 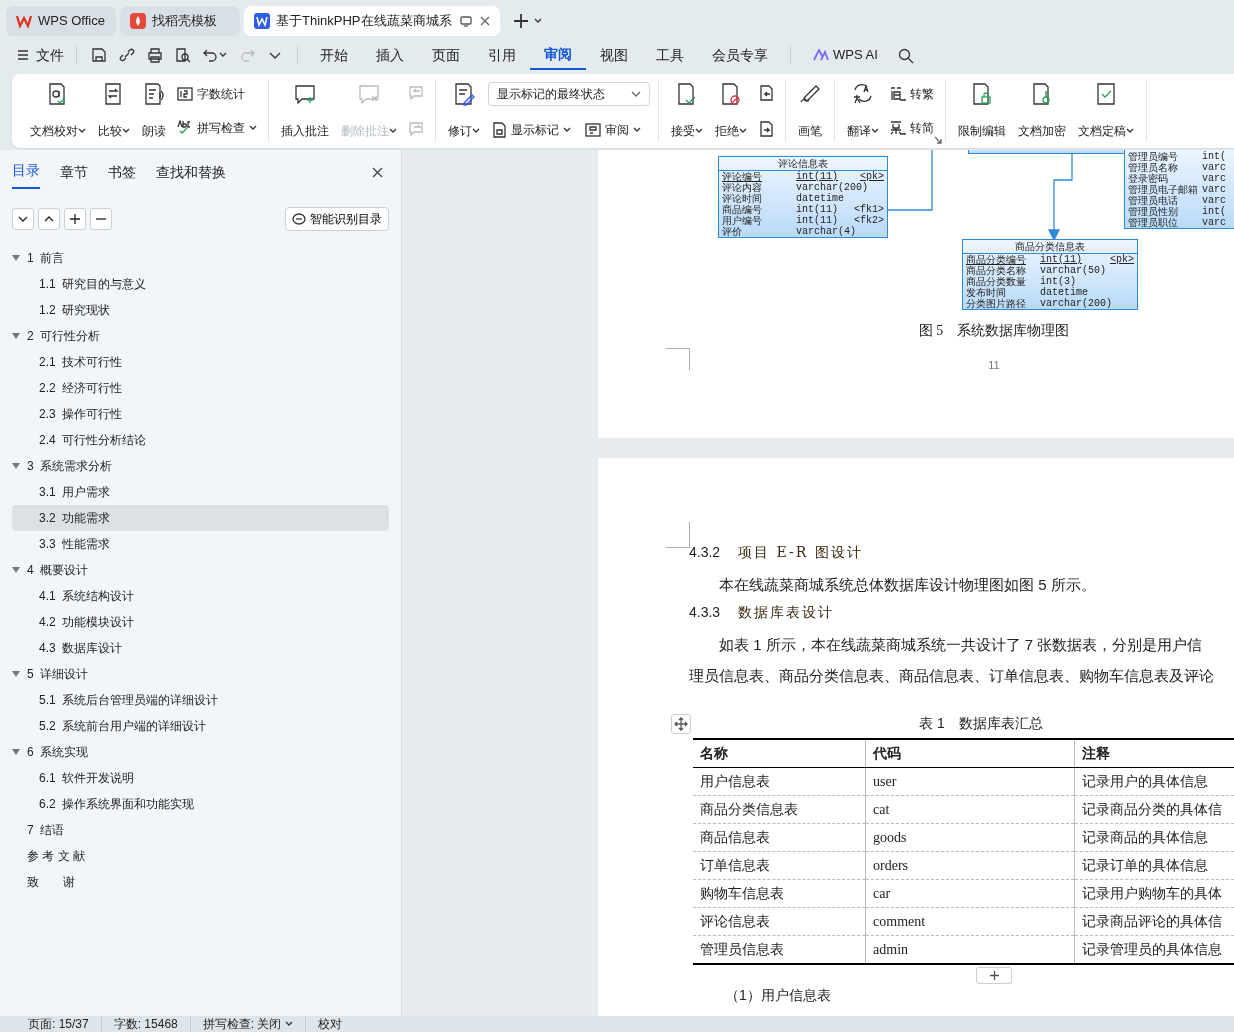 I want to click on table-field: 评价 varchar(4), so click(x=803, y=231).